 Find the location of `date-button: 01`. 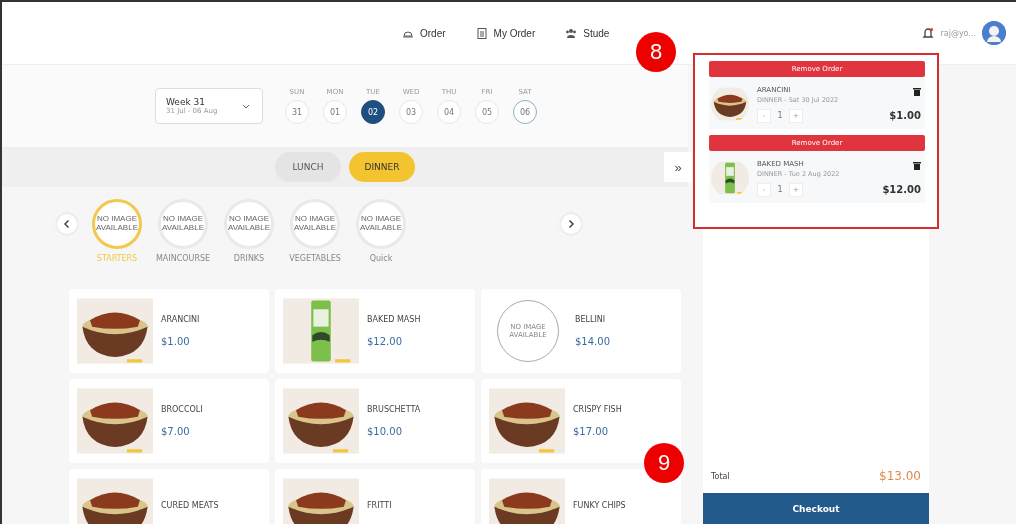

date-button: 01 is located at coordinates (335, 112).